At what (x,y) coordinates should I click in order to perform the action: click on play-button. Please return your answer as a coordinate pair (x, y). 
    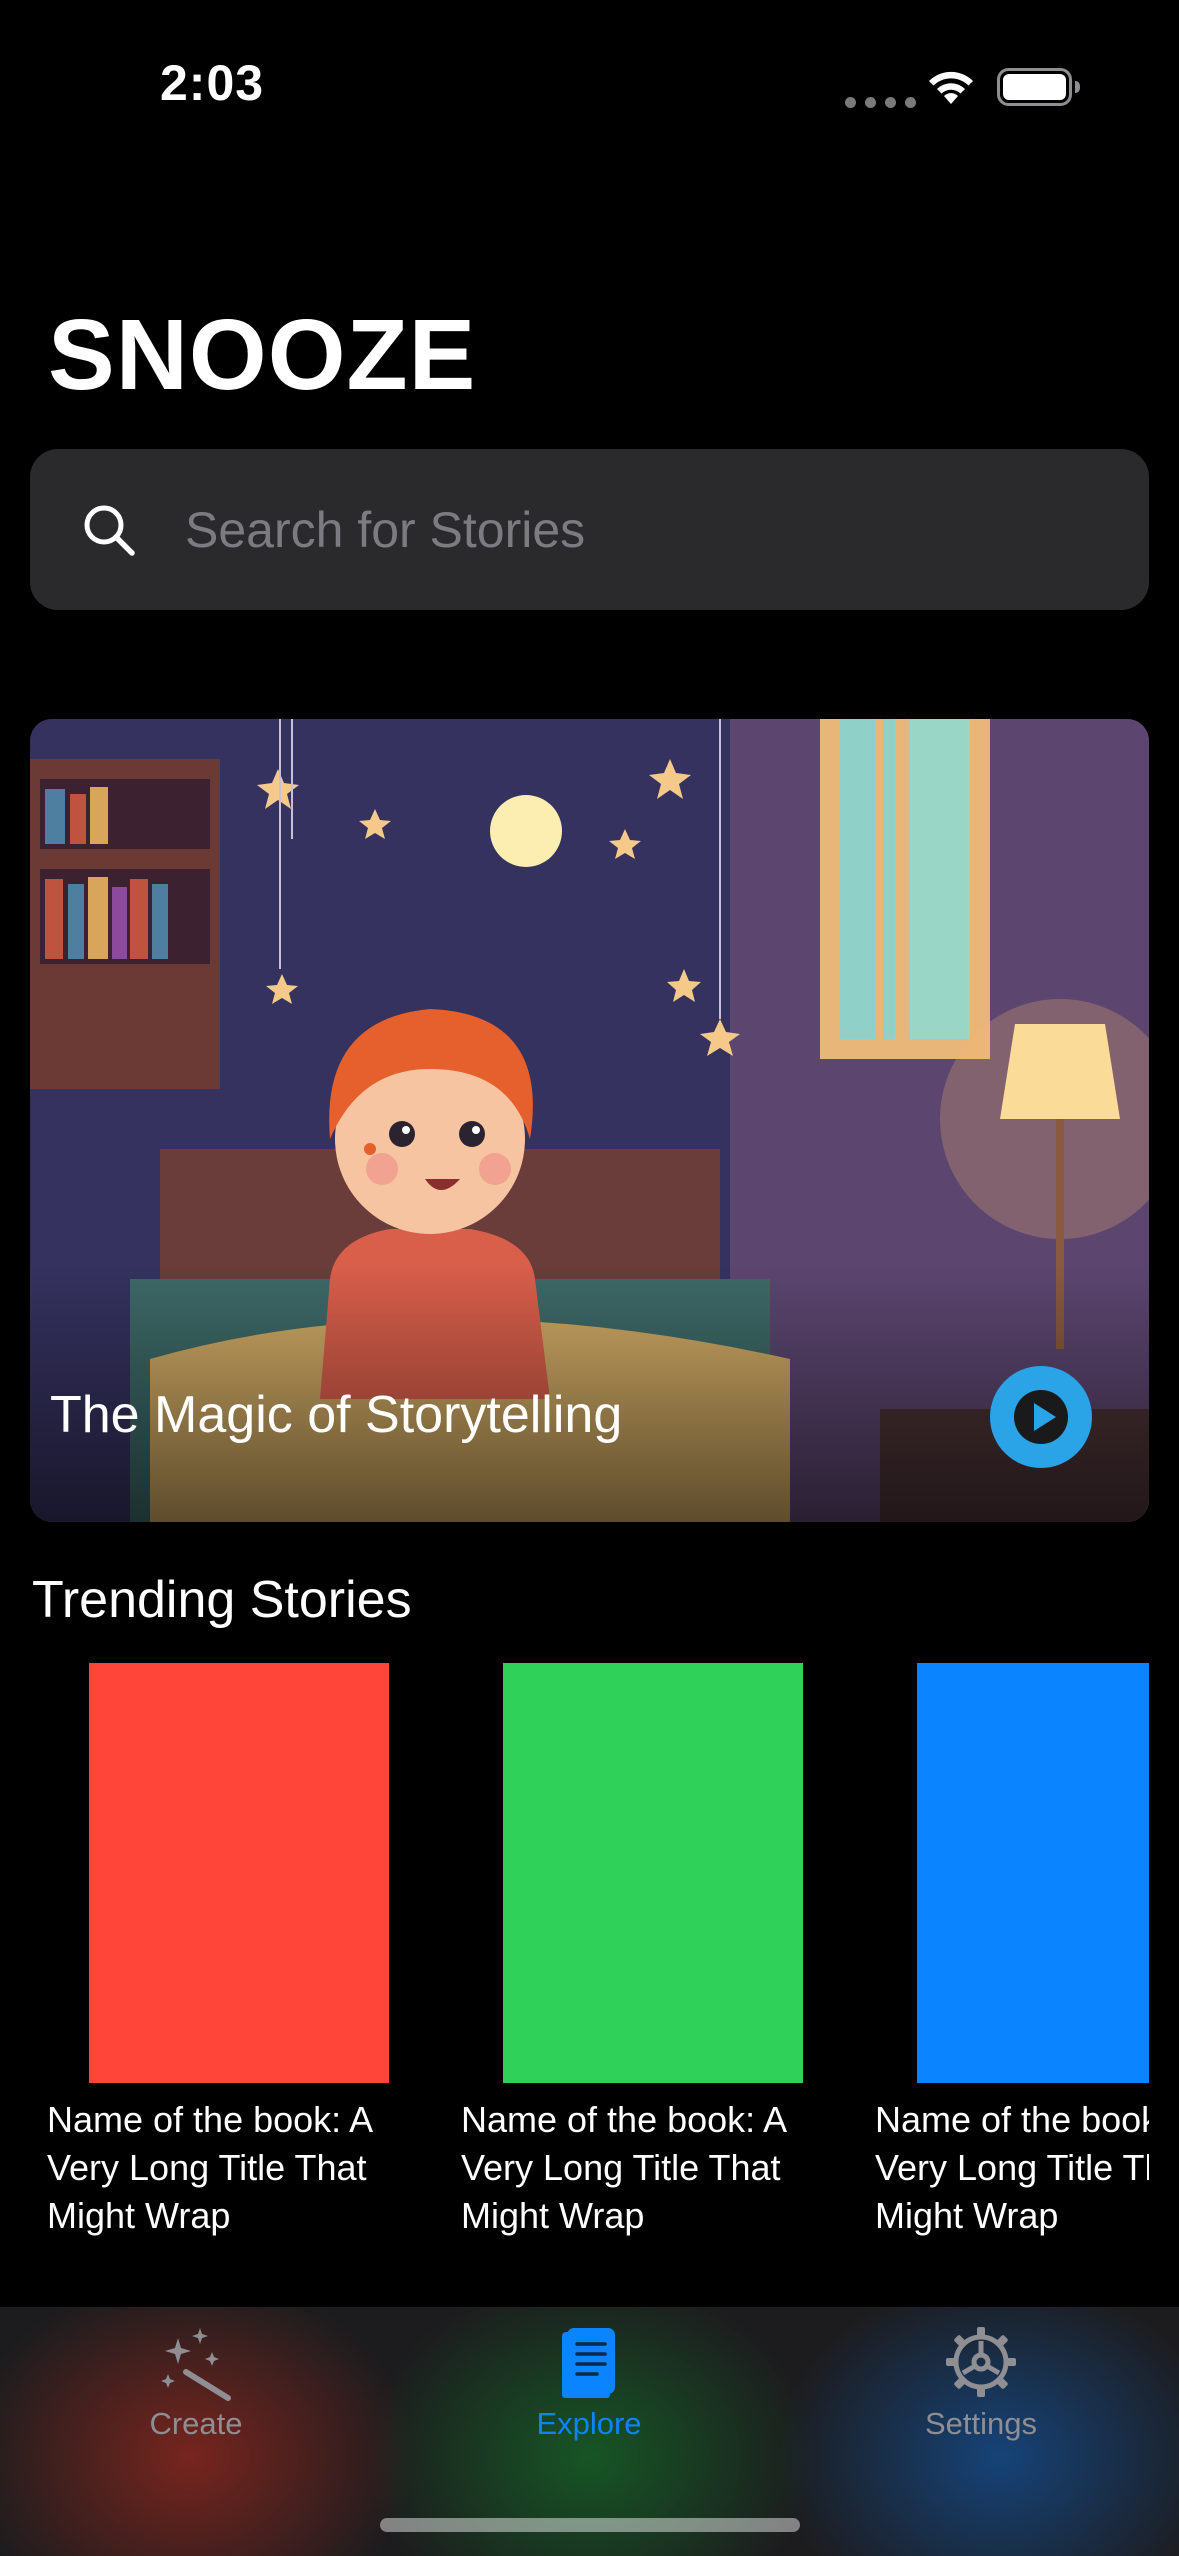
    Looking at the image, I should click on (1041, 1417).